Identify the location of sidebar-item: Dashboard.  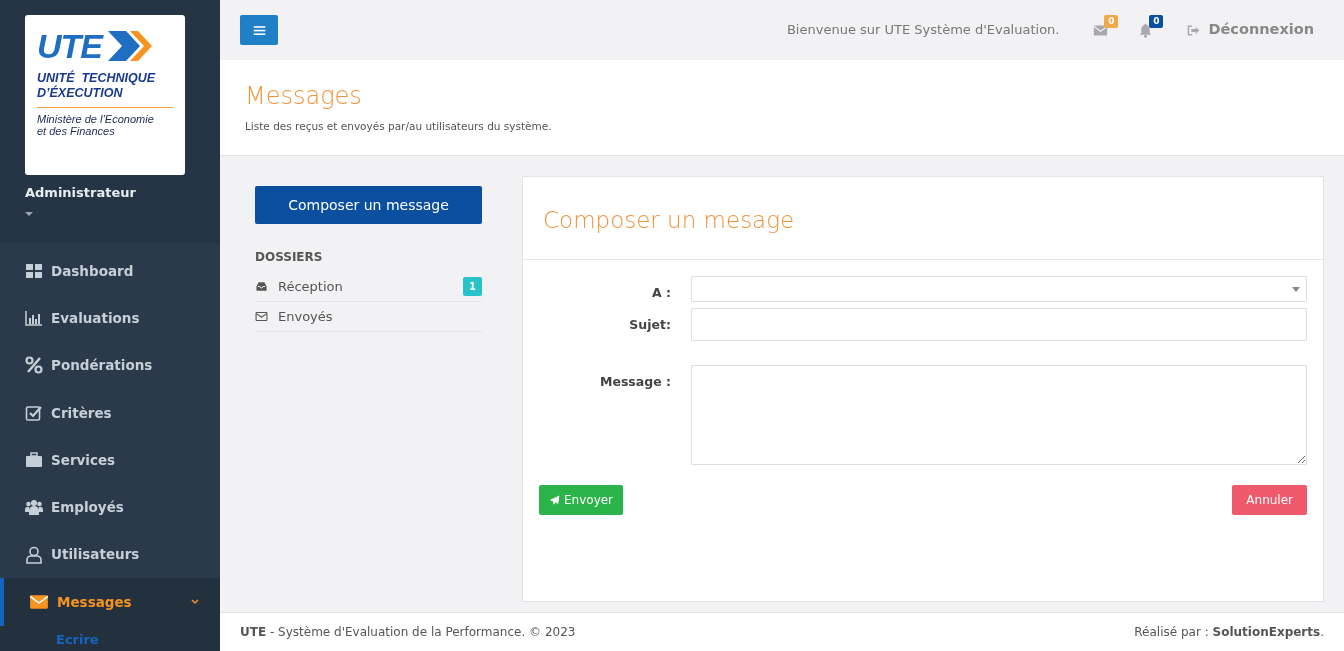
(110, 271).